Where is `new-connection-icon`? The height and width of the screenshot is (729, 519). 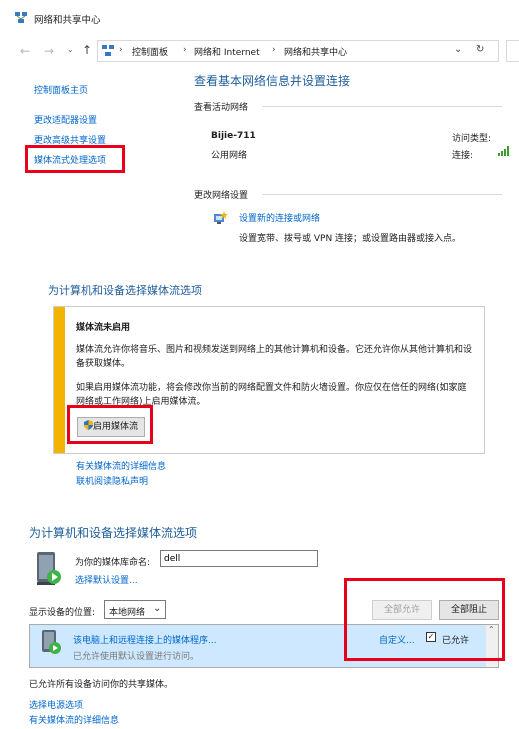
new-connection-icon is located at coordinates (221, 218).